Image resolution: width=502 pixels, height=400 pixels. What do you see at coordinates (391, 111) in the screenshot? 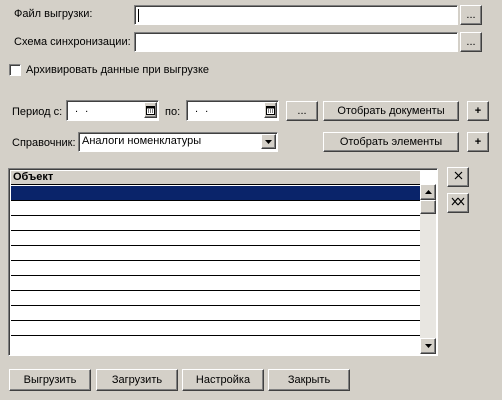
I see `select-documents-button: Отобрать документы` at bounding box center [391, 111].